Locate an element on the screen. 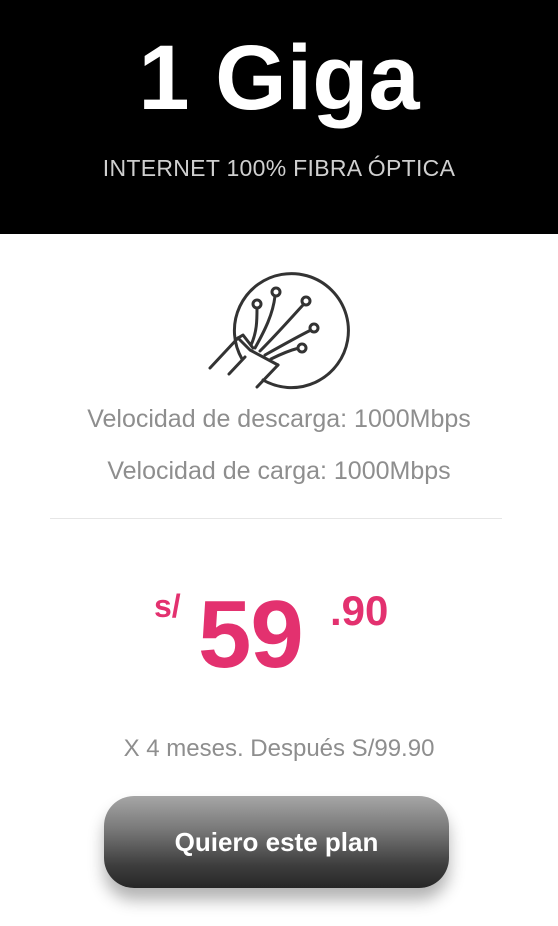 This screenshot has height=926, width=558. price-note: X 4 meses. Después S/99.90 is located at coordinates (279, 748).